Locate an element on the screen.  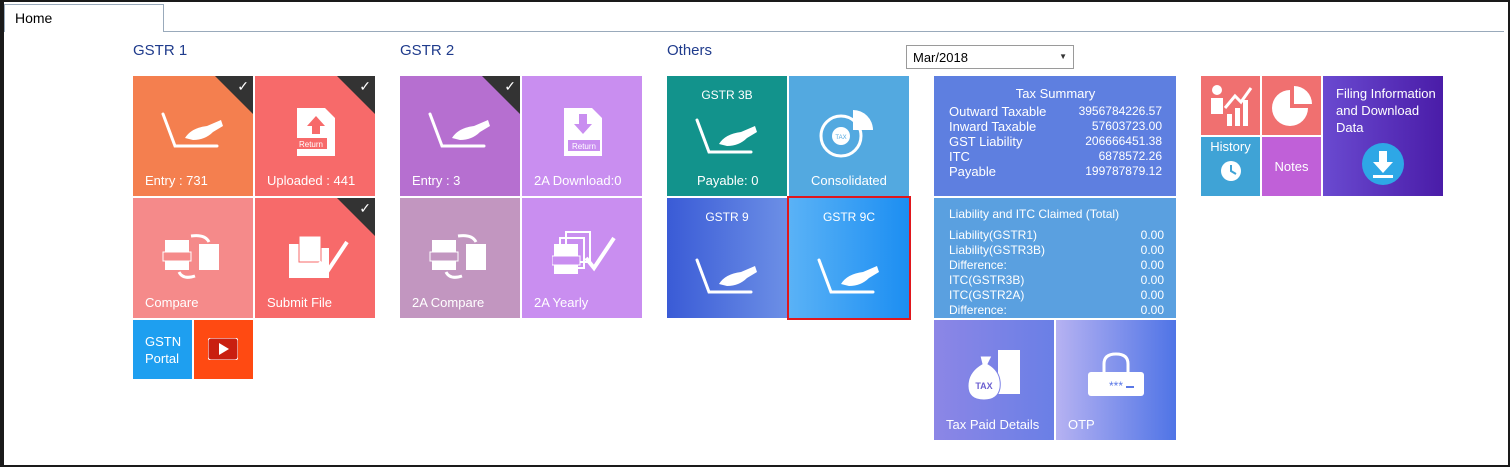
growth-chart-tile is located at coordinates (1230, 105).